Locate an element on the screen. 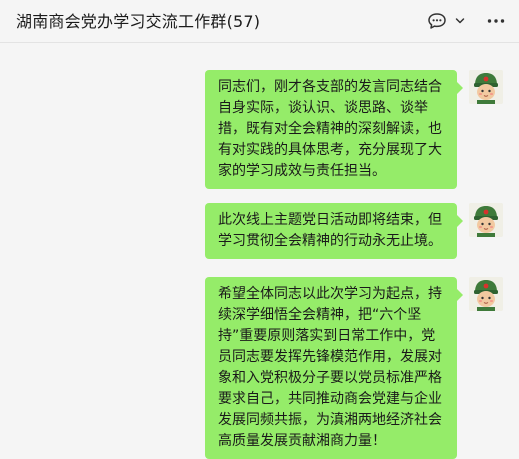  chat-header: 湖南商会党办学习交流工作群(57) is located at coordinates (259, 21).